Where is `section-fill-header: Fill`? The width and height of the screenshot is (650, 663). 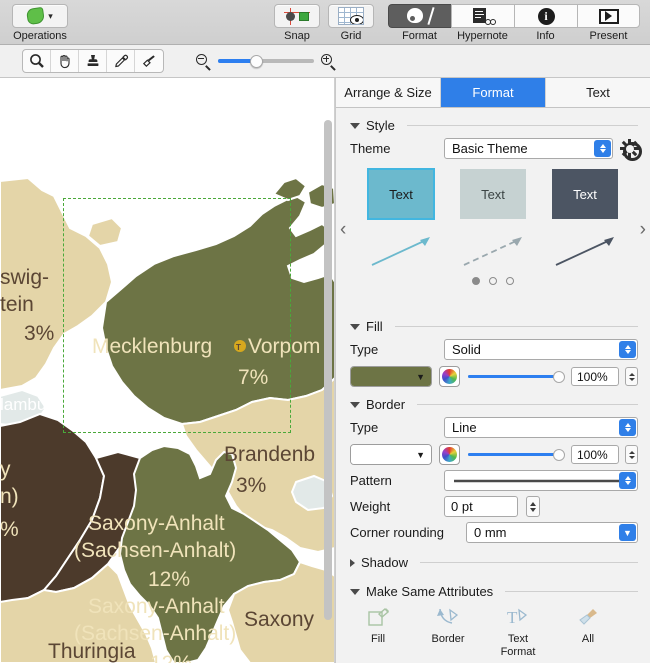
section-fill-header: Fill is located at coordinates (493, 321).